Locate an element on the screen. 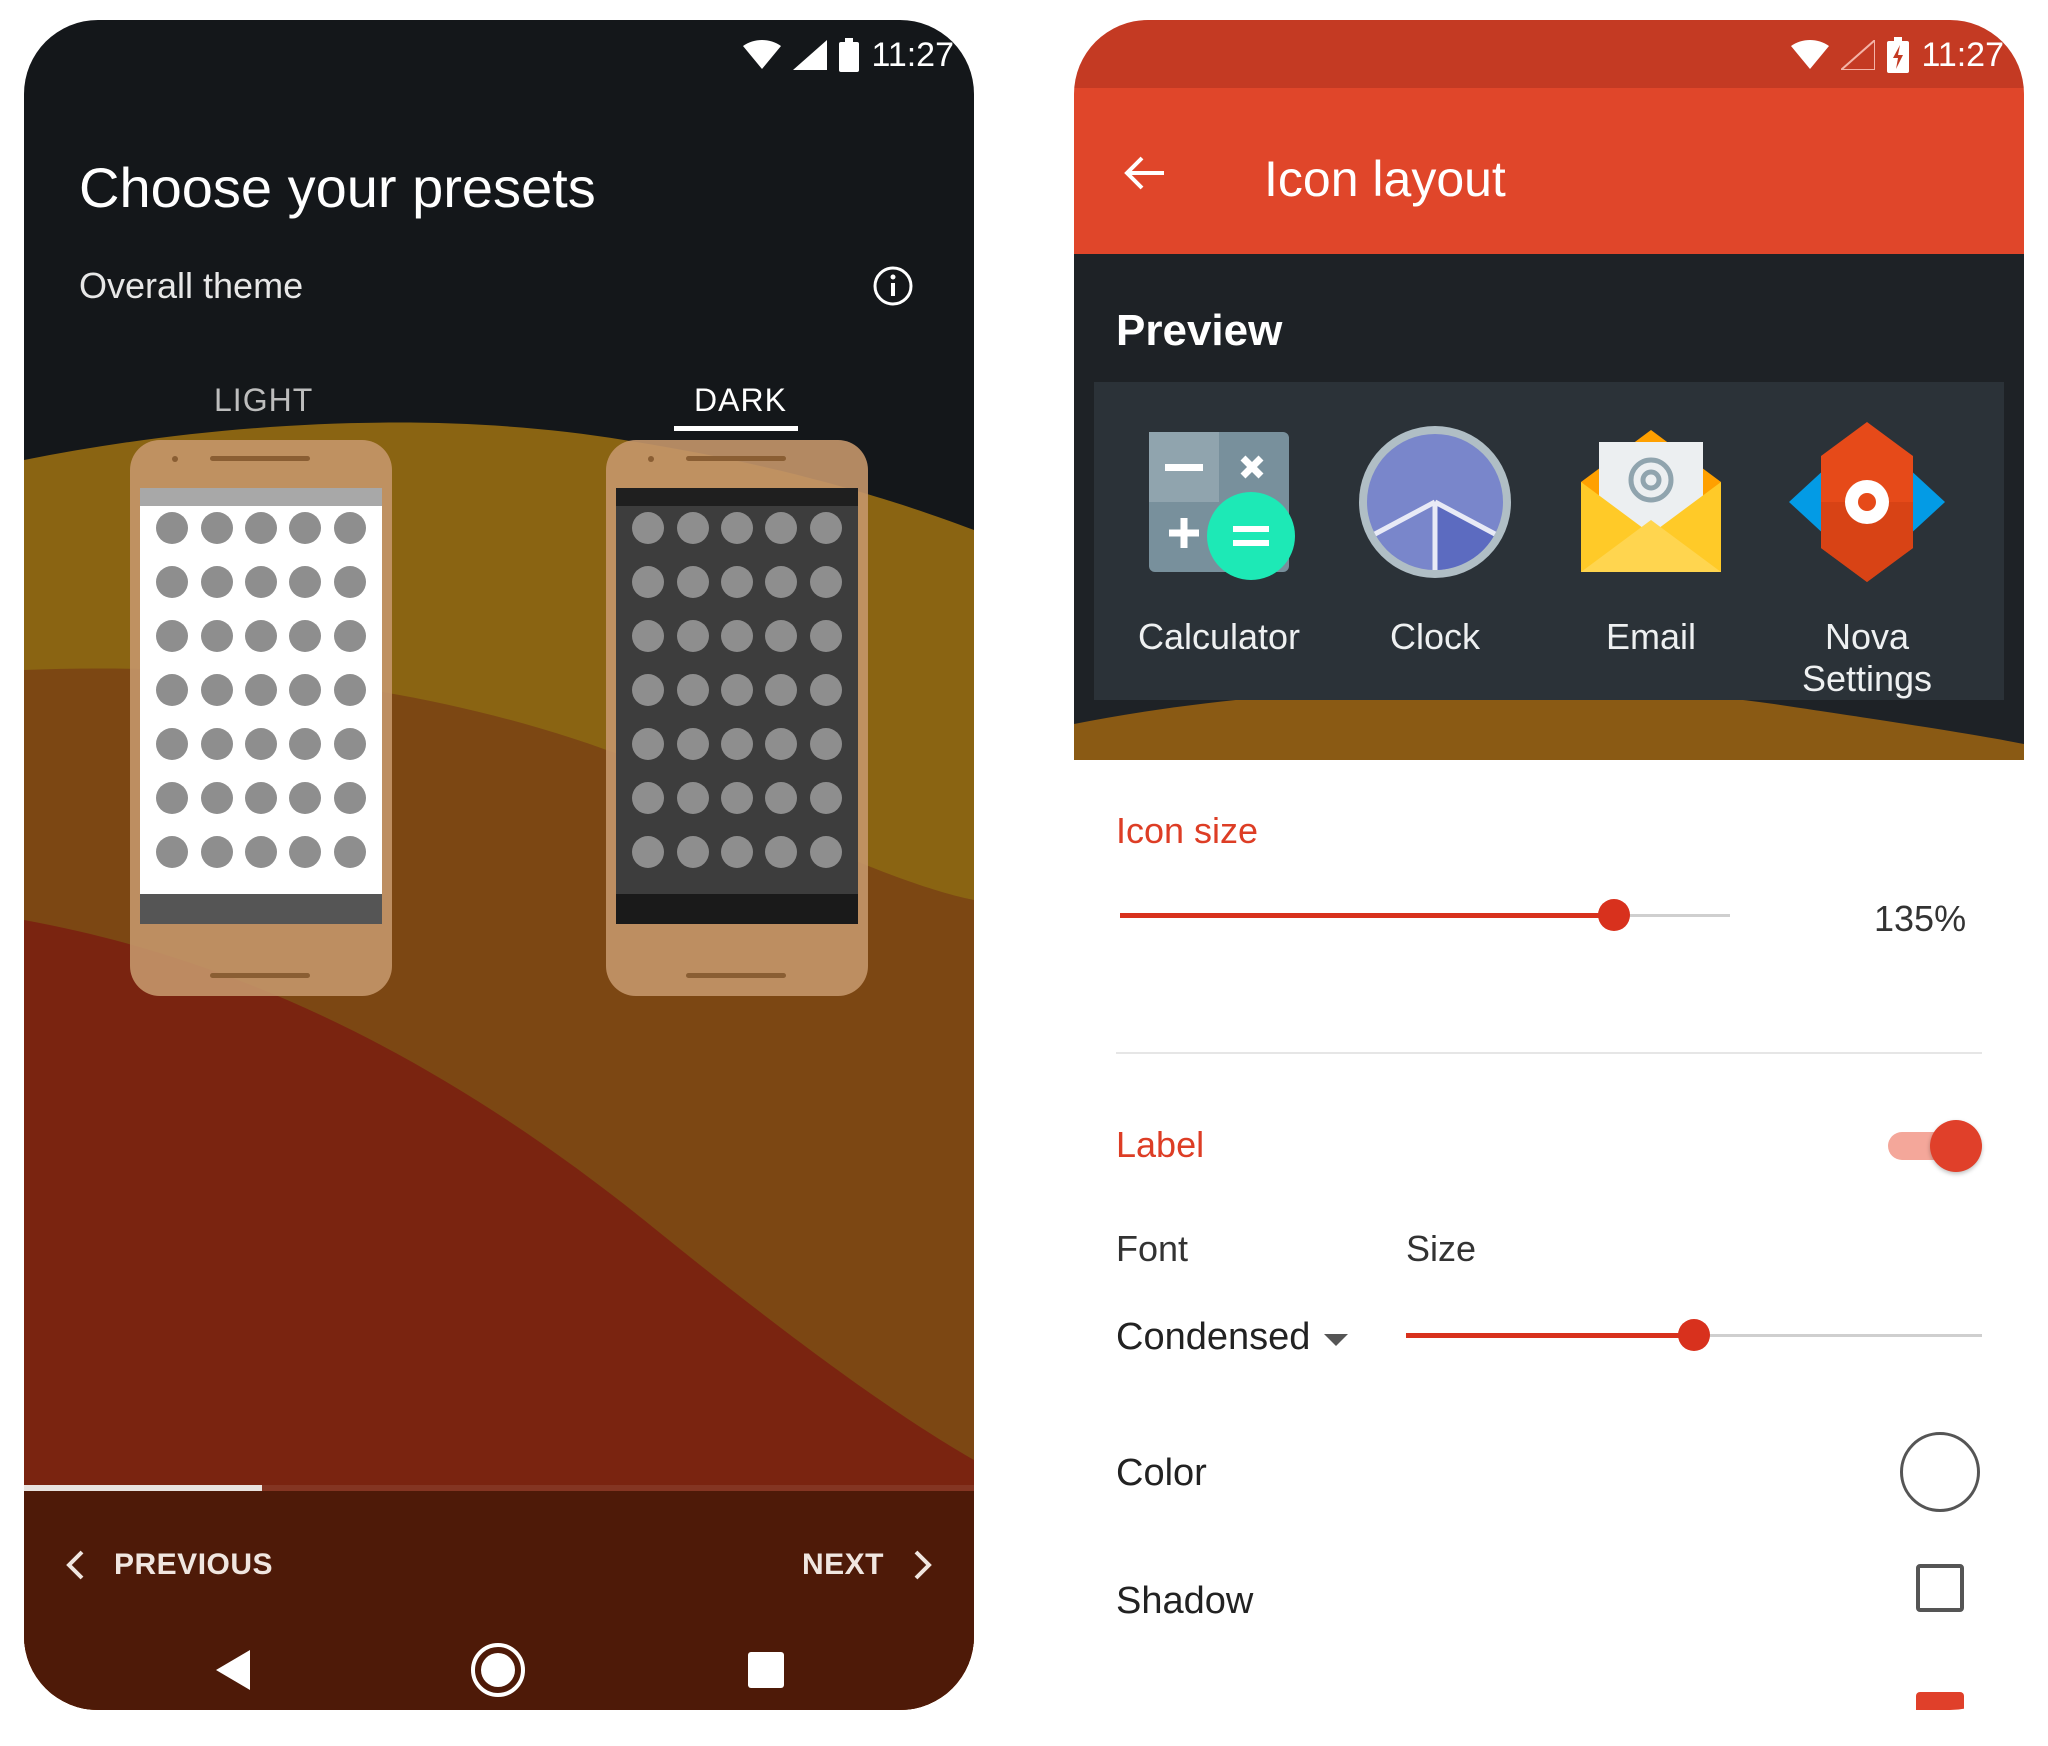  page-title: Choose your presets is located at coordinates (337, 187).